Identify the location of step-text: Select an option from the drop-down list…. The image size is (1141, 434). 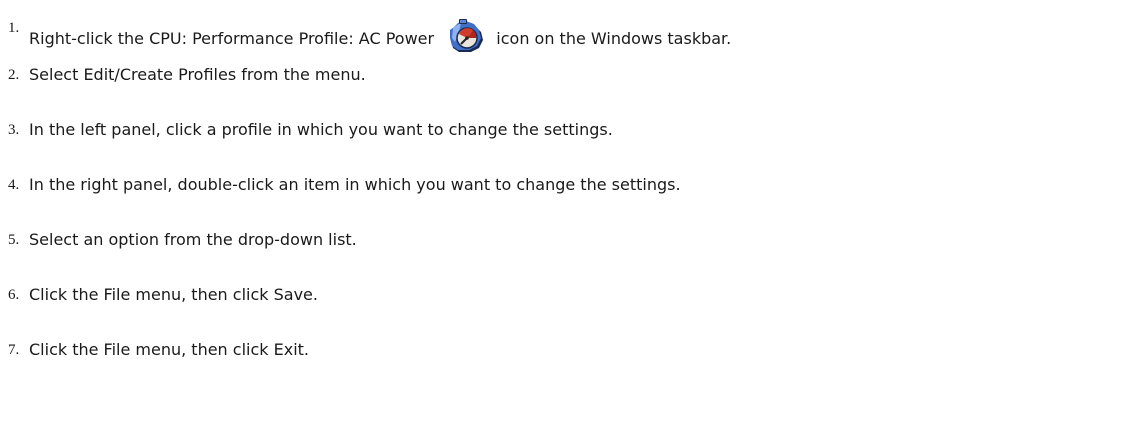
(193, 239).